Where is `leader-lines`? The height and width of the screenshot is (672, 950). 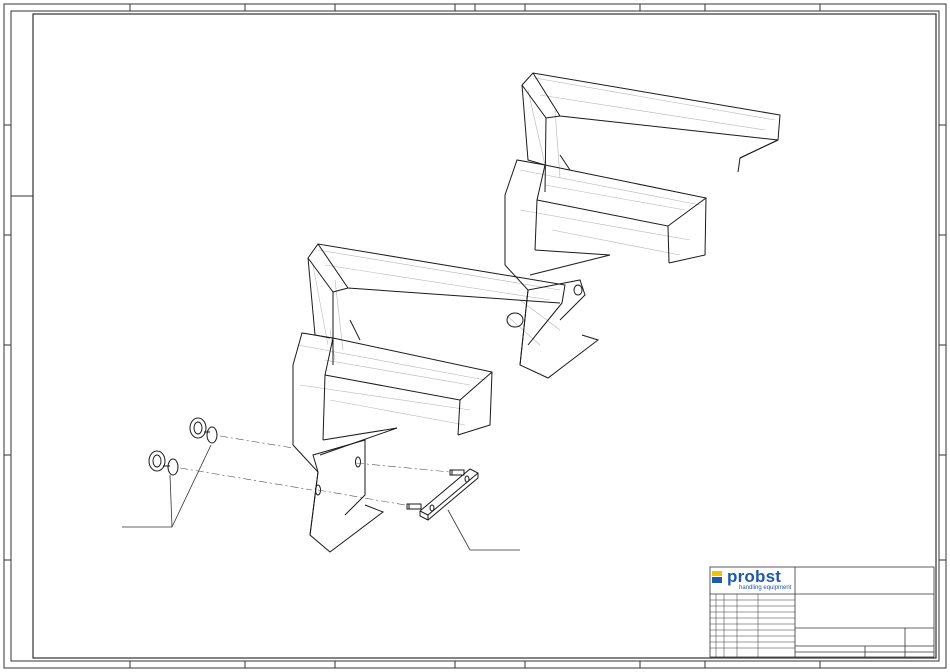 leader-lines is located at coordinates (321, 497).